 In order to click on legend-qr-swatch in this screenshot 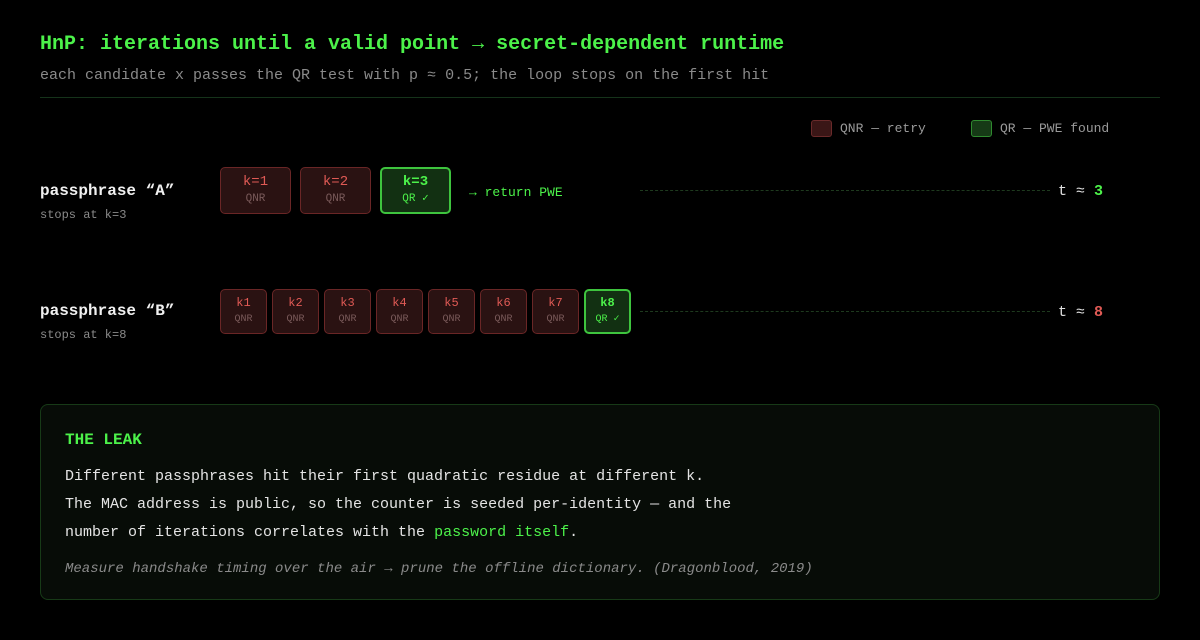, I will do `click(981, 128)`.